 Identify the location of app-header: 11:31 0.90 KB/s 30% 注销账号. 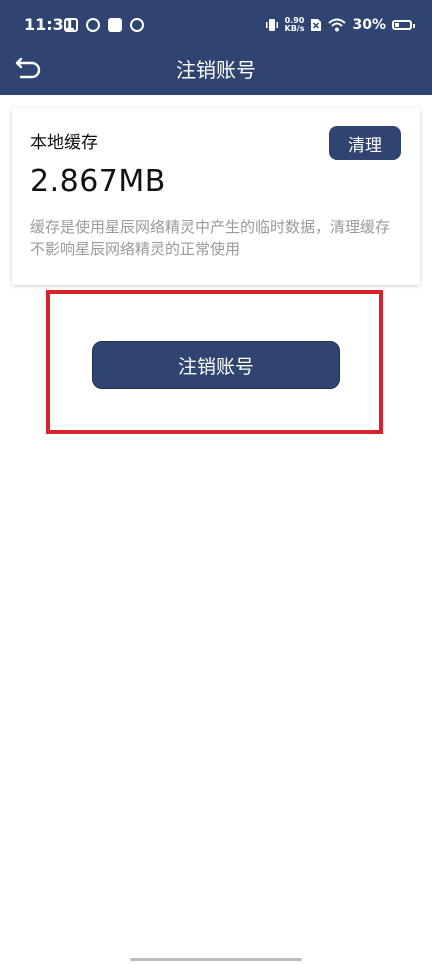
(216, 47).